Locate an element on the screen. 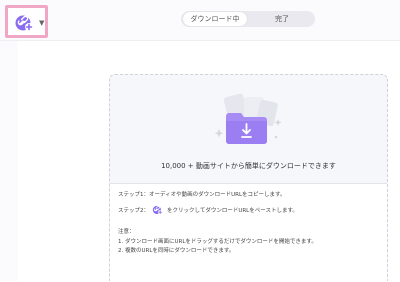  chevron-down-icon: ▼ is located at coordinates (41, 23).